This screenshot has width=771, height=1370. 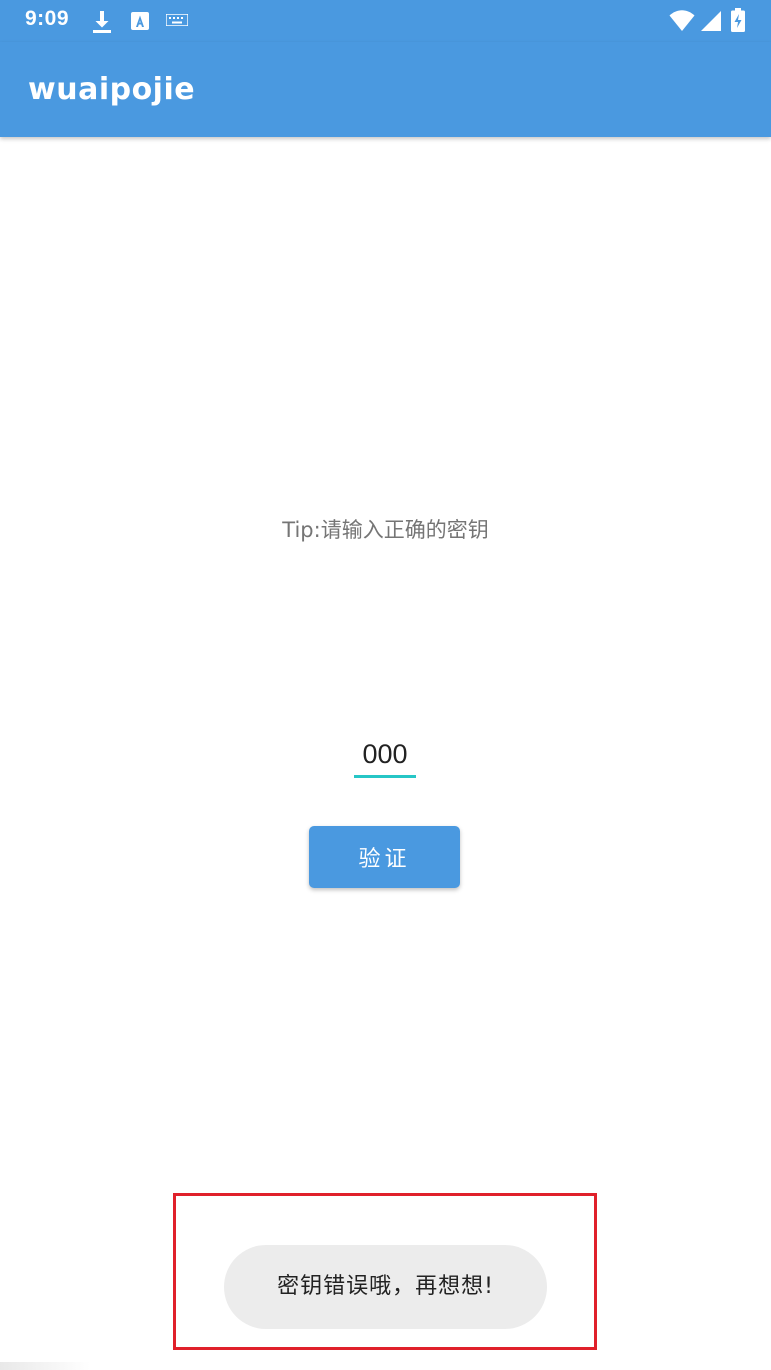 I want to click on status-bar: 9:09, so click(x=385, y=21).